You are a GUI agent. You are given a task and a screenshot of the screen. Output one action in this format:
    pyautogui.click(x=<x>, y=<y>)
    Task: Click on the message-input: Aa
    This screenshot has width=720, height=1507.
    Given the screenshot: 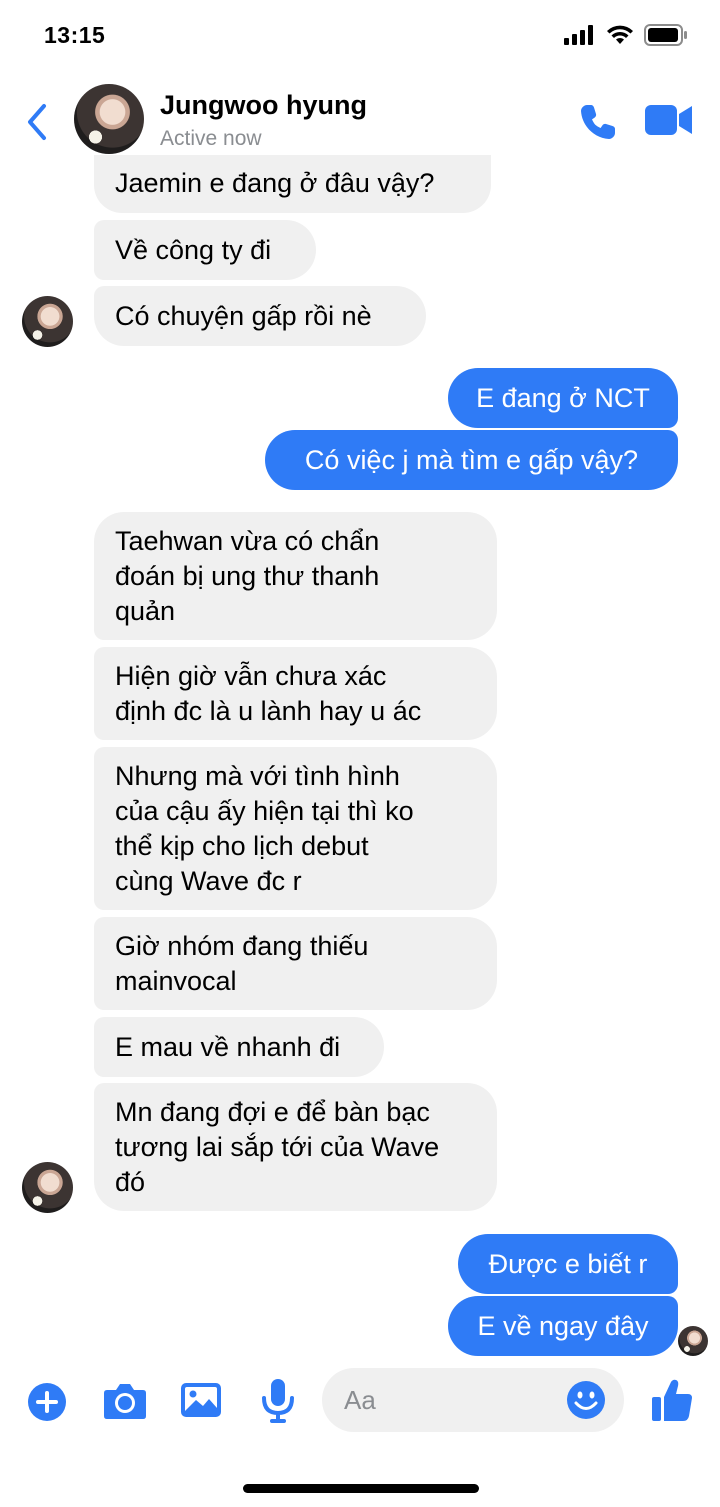 What is the action you would take?
    pyautogui.click(x=473, y=1400)
    